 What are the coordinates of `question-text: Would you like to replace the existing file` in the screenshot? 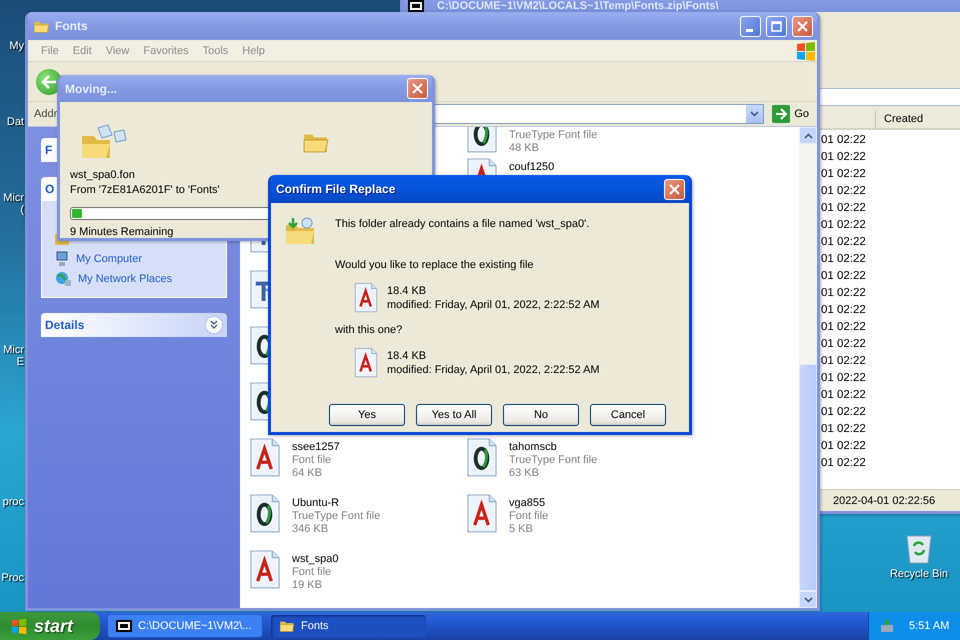 It's located at (435, 265).